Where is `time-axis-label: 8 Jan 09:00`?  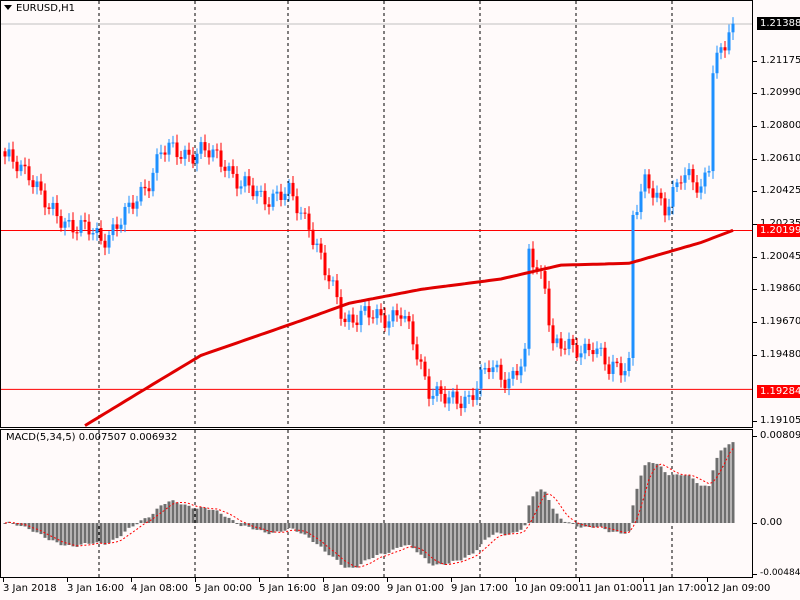 time-axis-label: 8 Jan 09:00 is located at coordinates (351, 588).